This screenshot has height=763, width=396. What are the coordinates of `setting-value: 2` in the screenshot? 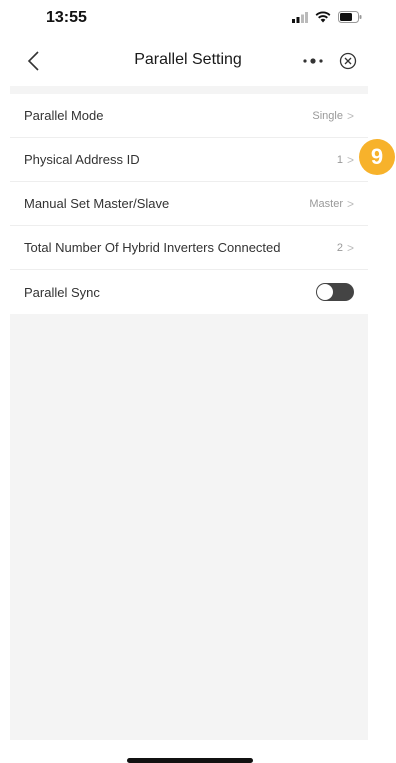 It's located at (339, 247).